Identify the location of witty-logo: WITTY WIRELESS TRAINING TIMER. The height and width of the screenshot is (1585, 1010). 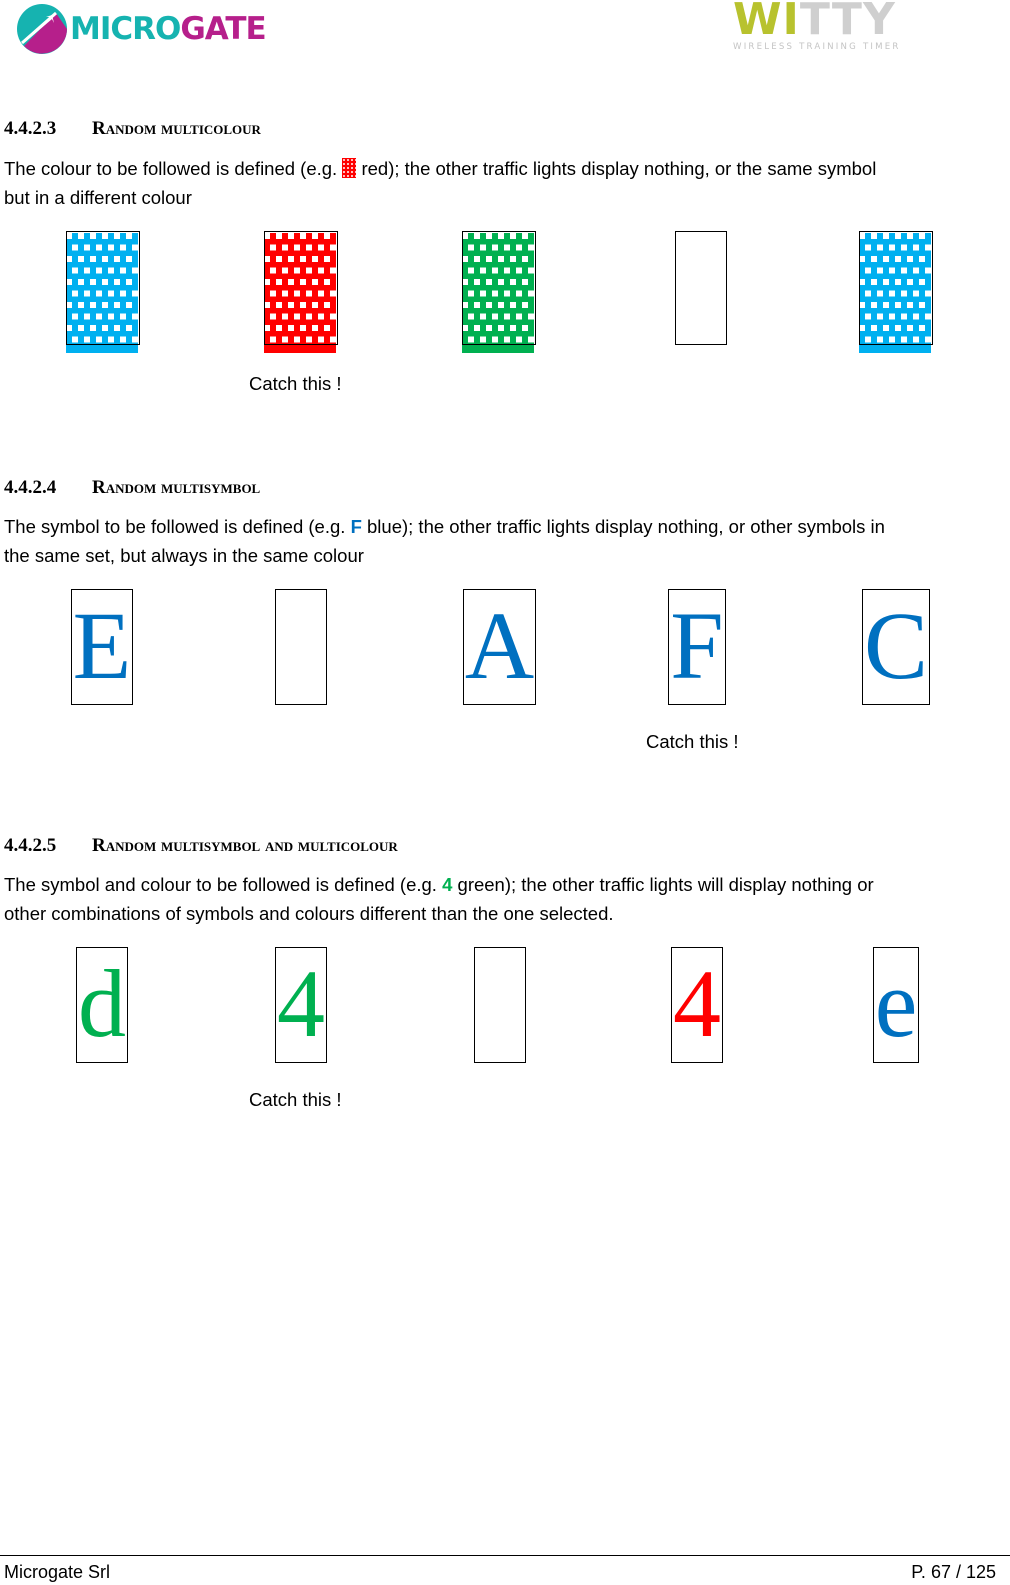
(870, 30).